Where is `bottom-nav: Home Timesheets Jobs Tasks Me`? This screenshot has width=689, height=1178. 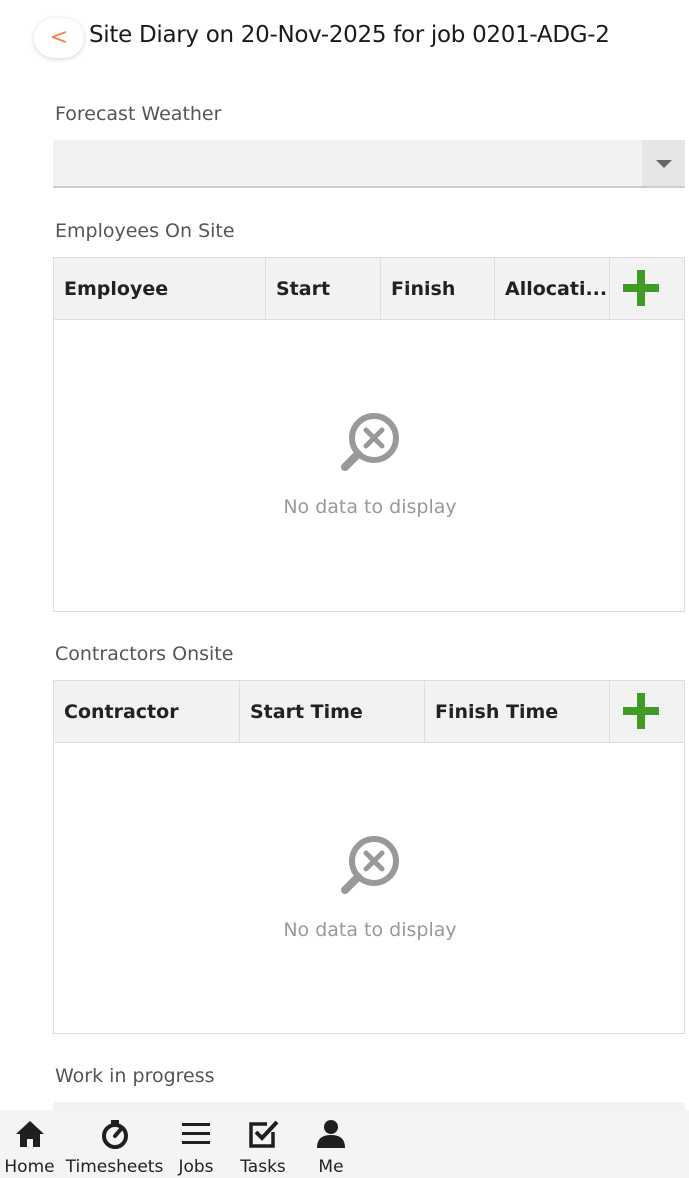
bottom-nav: Home Timesheets Jobs Tasks Me is located at coordinates (344, 1144).